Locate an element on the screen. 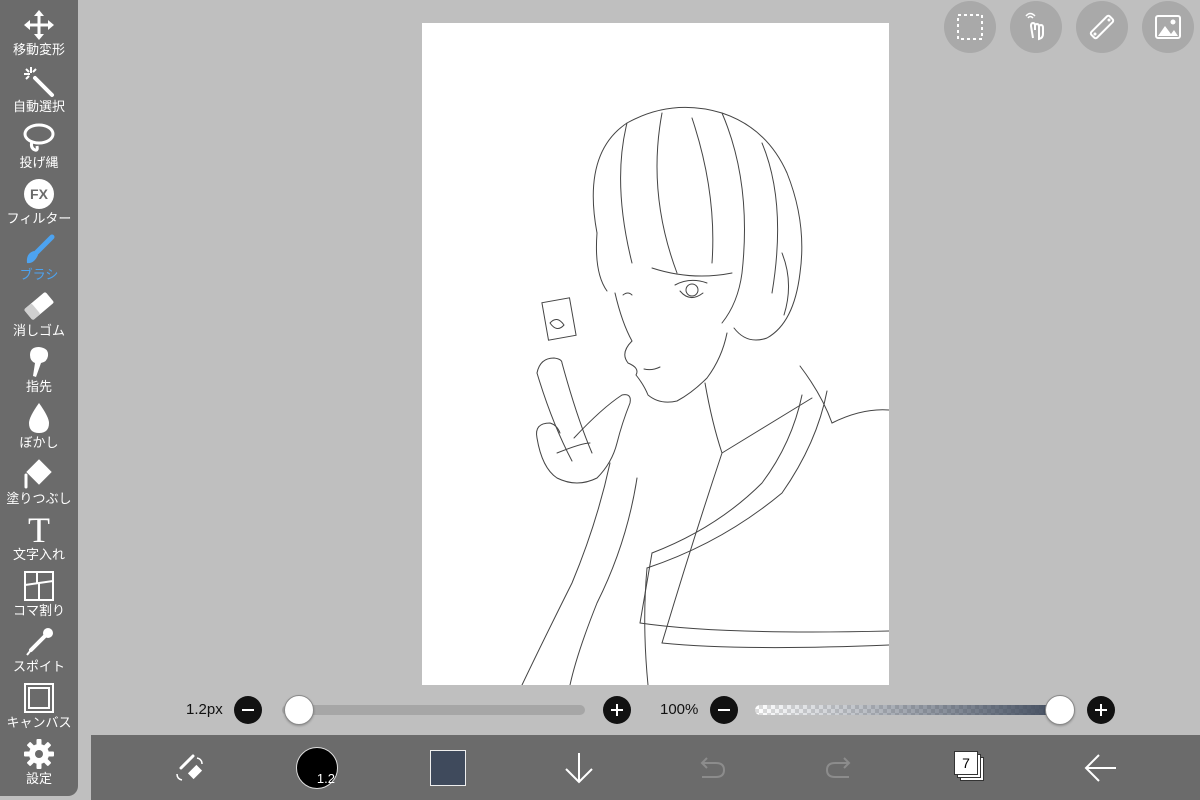 The width and height of the screenshot is (1200, 800). tool-label: ブラシ is located at coordinates (39, 274).